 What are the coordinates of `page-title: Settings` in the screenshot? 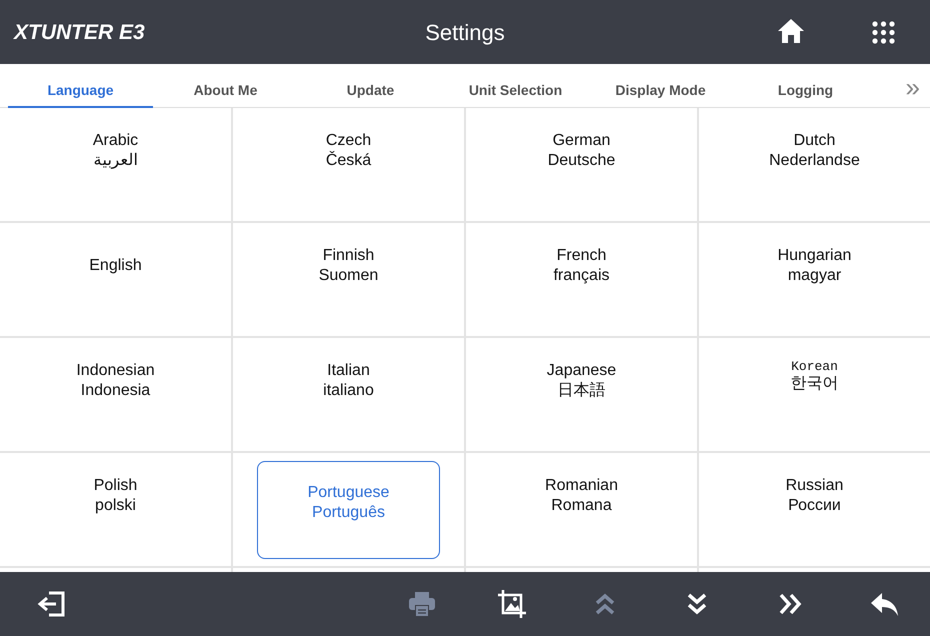 It's located at (465, 32).